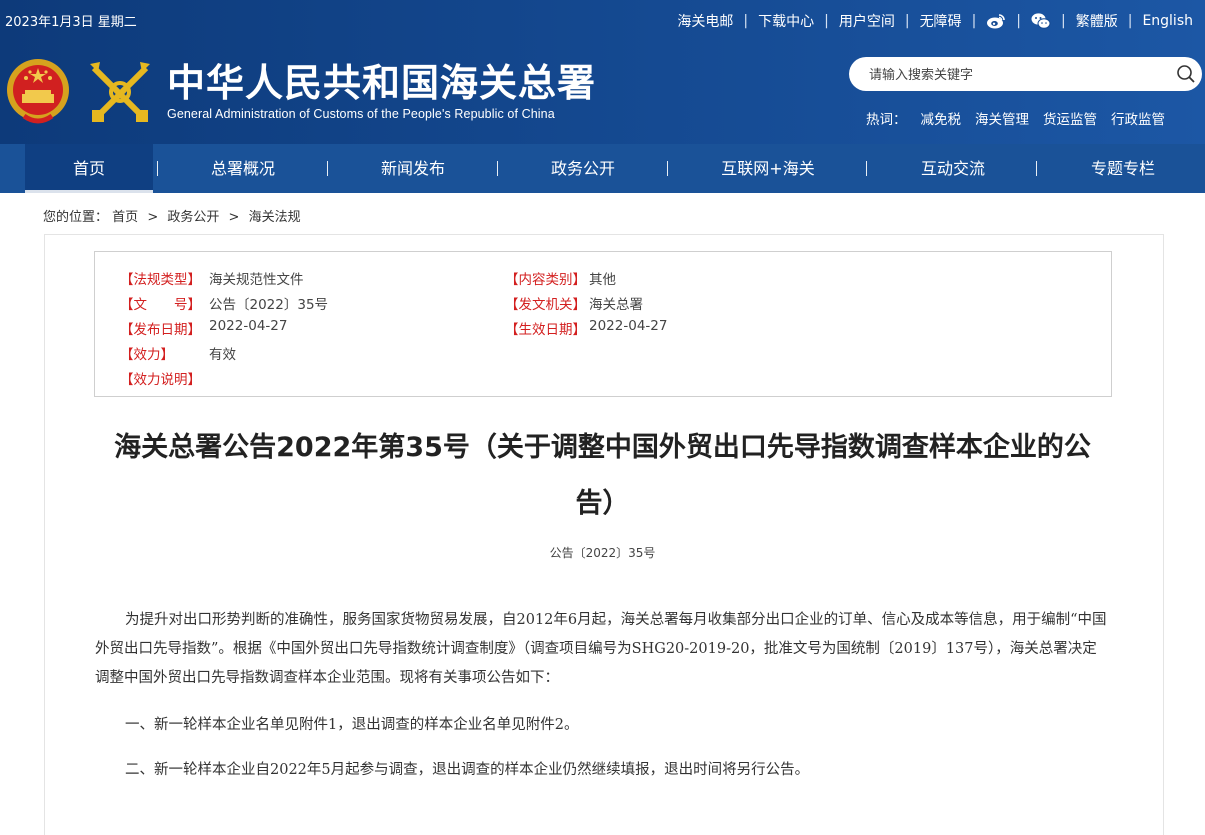  Describe the element at coordinates (413, 168) in the screenshot. I see `nav-item-news: 新闻发布` at that location.